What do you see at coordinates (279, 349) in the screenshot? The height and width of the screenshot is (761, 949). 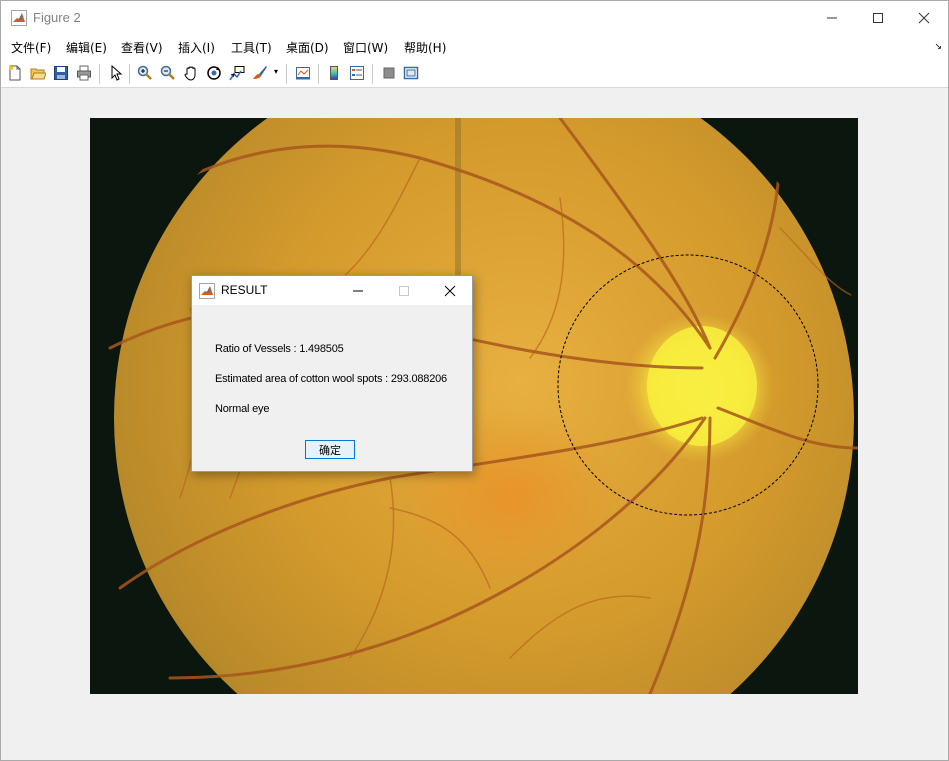 I see `vessel-ratio-text: Ratio of Vessels : 1.498505` at bounding box center [279, 349].